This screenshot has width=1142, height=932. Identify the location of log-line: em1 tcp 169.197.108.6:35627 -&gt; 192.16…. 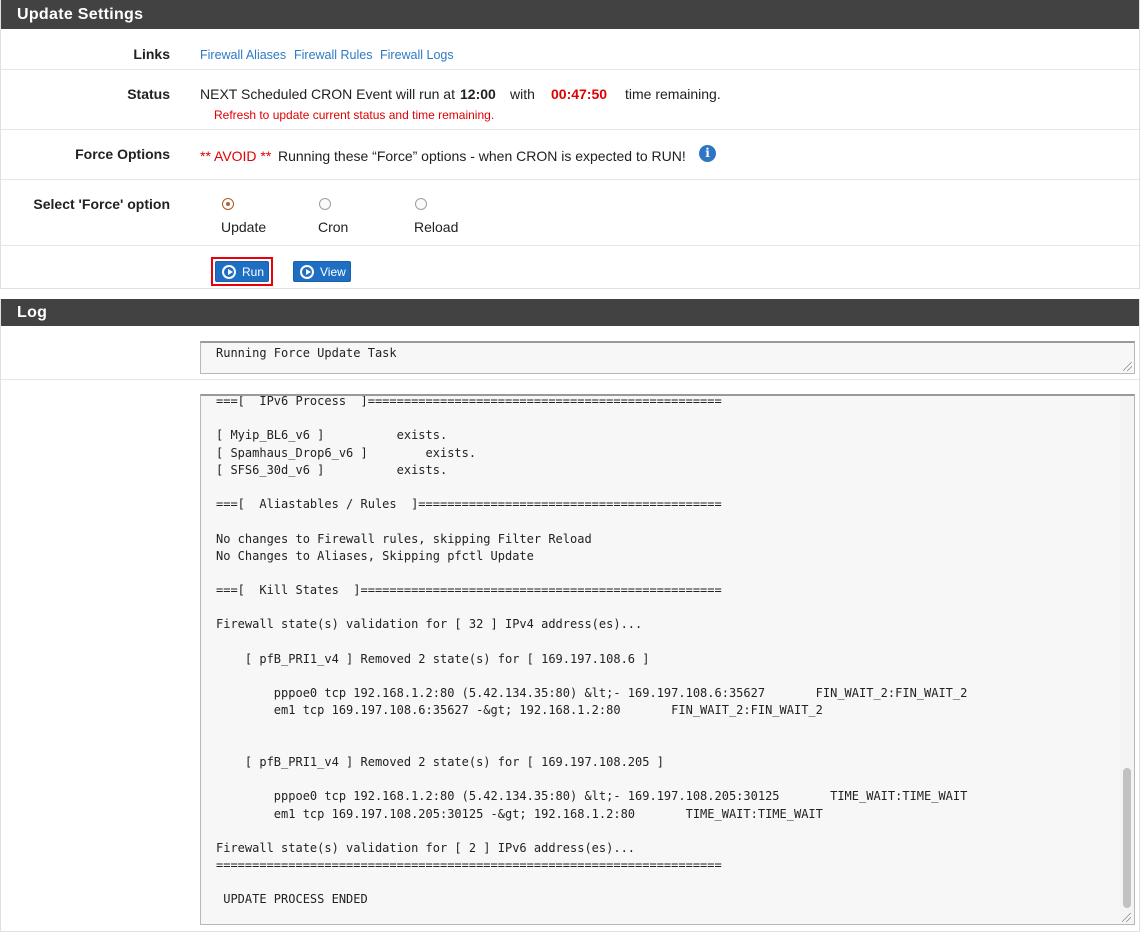
(519, 710).